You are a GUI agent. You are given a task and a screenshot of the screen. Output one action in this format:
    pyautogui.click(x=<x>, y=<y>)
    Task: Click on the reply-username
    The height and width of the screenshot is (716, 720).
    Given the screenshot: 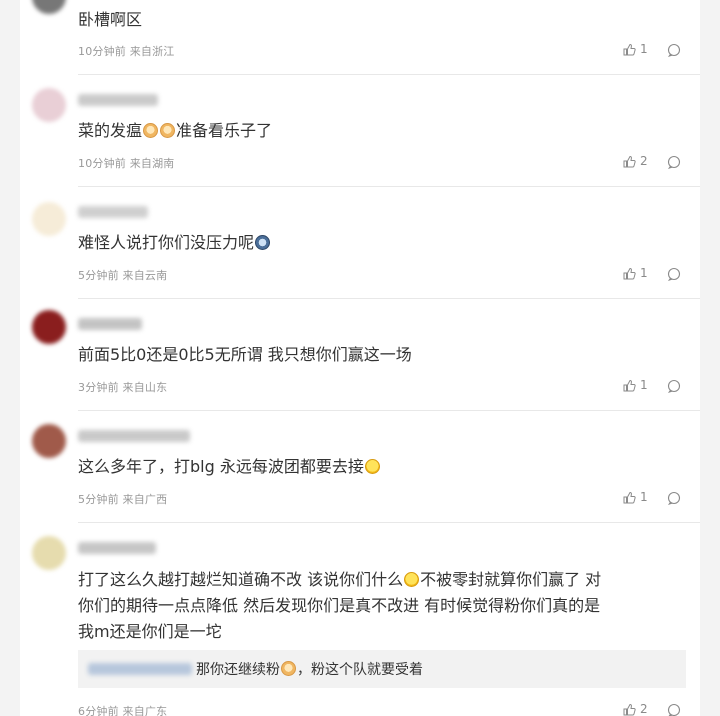 What is the action you would take?
    pyautogui.click(x=140, y=669)
    